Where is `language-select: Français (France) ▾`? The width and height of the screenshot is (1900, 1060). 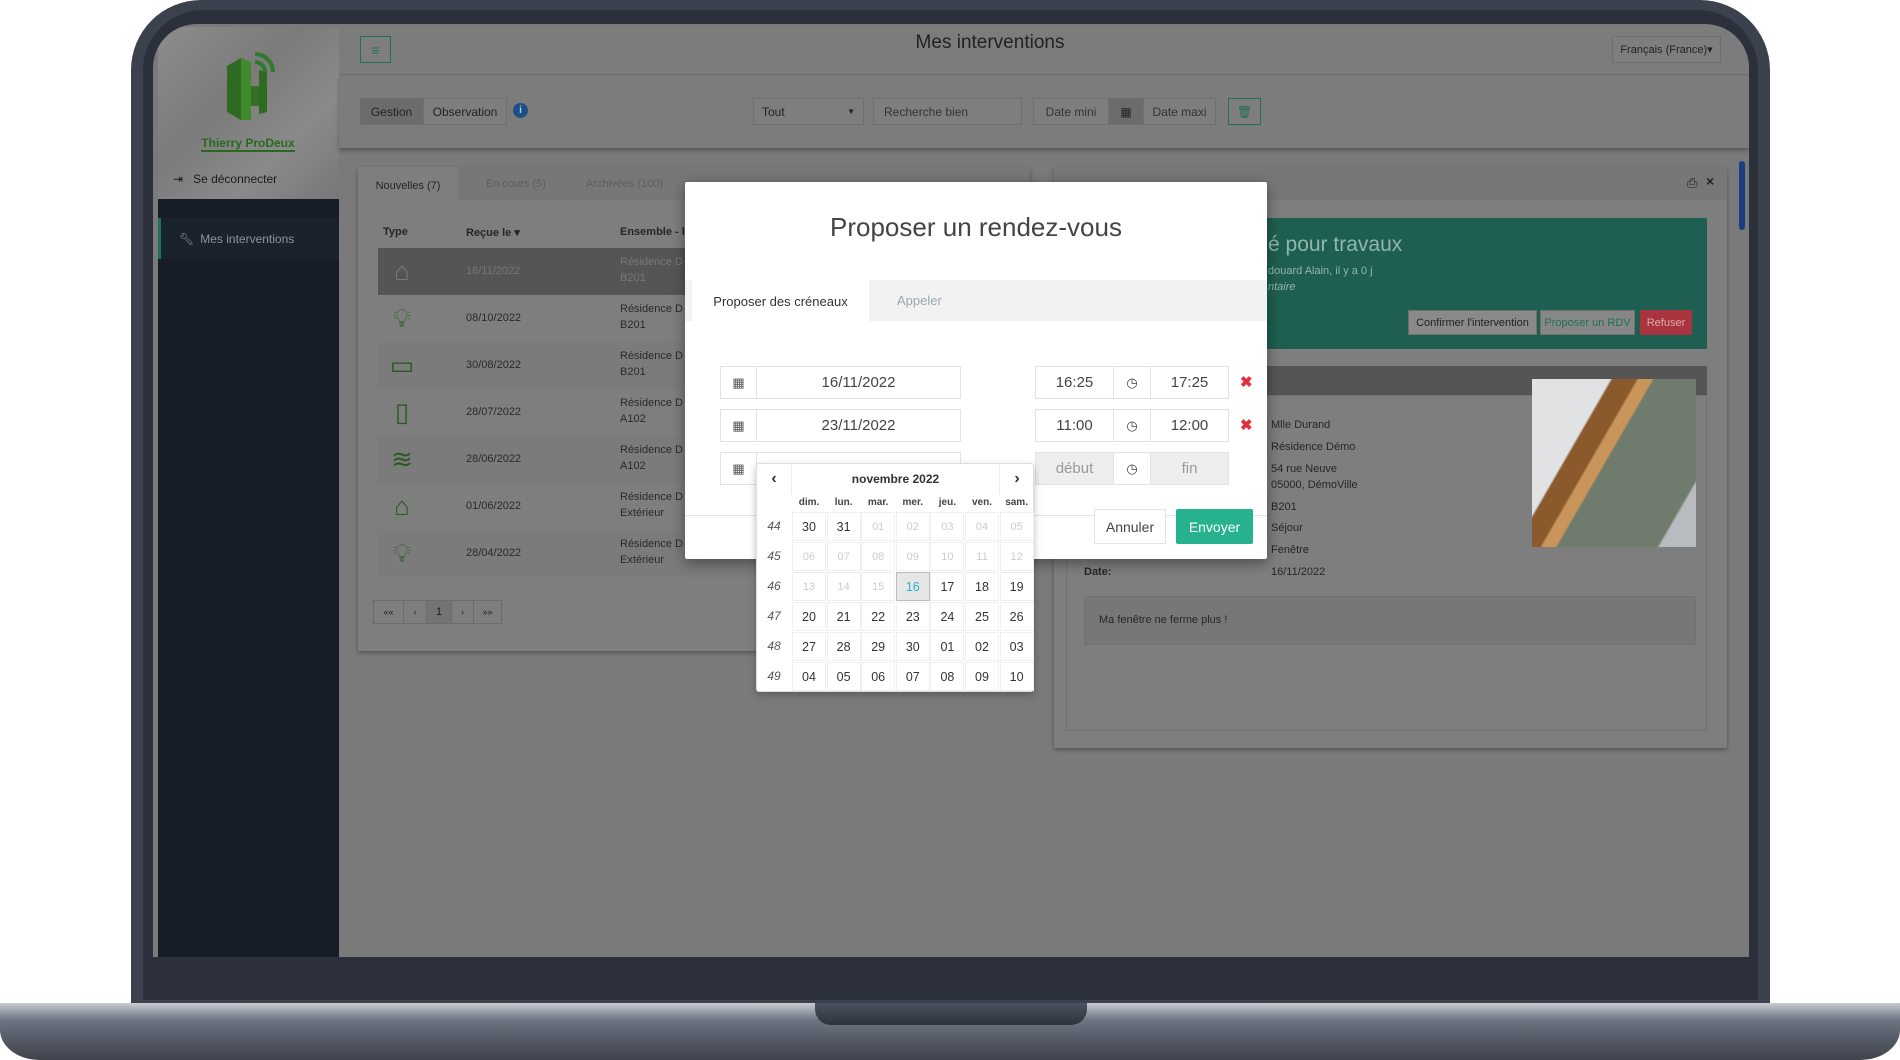 language-select: Français (France) ▾ is located at coordinates (1666, 49).